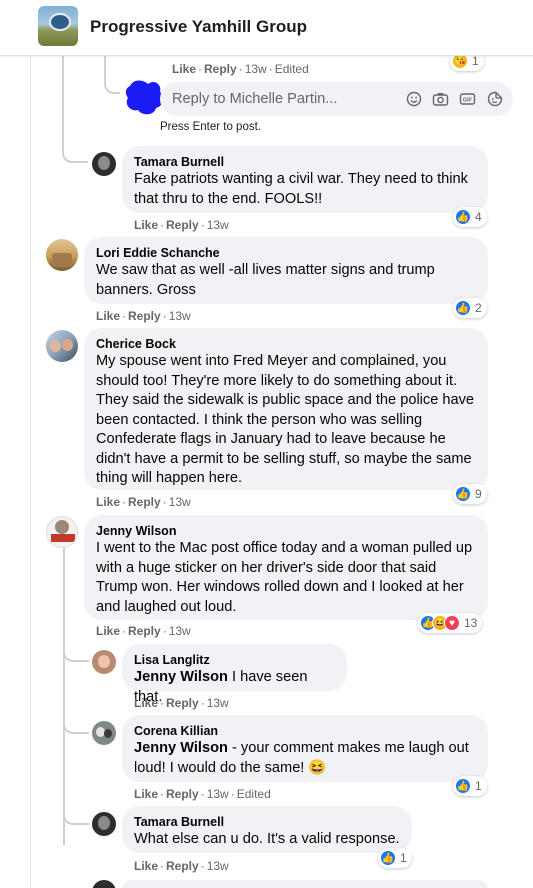 This screenshot has height=888, width=533. I want to click on gif-icon: GIF, so click(467, 99).